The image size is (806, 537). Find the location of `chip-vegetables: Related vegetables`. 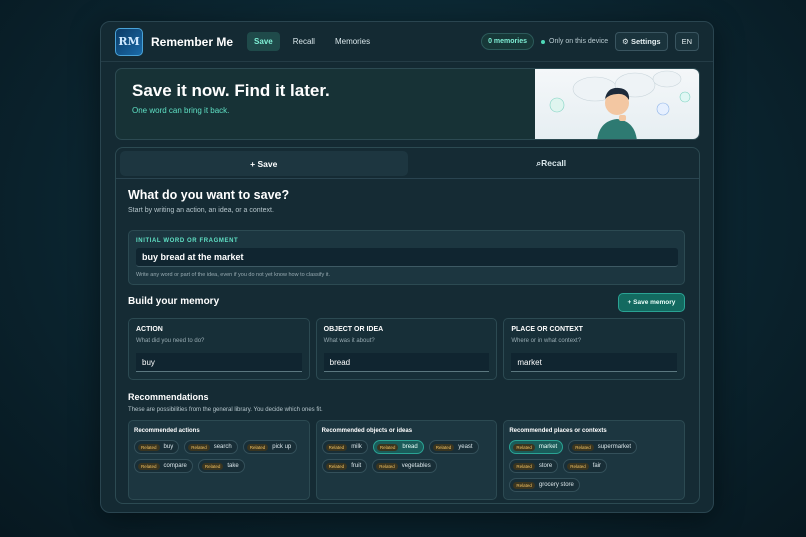

chip-vegetables: Related vegetables is located at coordinates (404, 466).